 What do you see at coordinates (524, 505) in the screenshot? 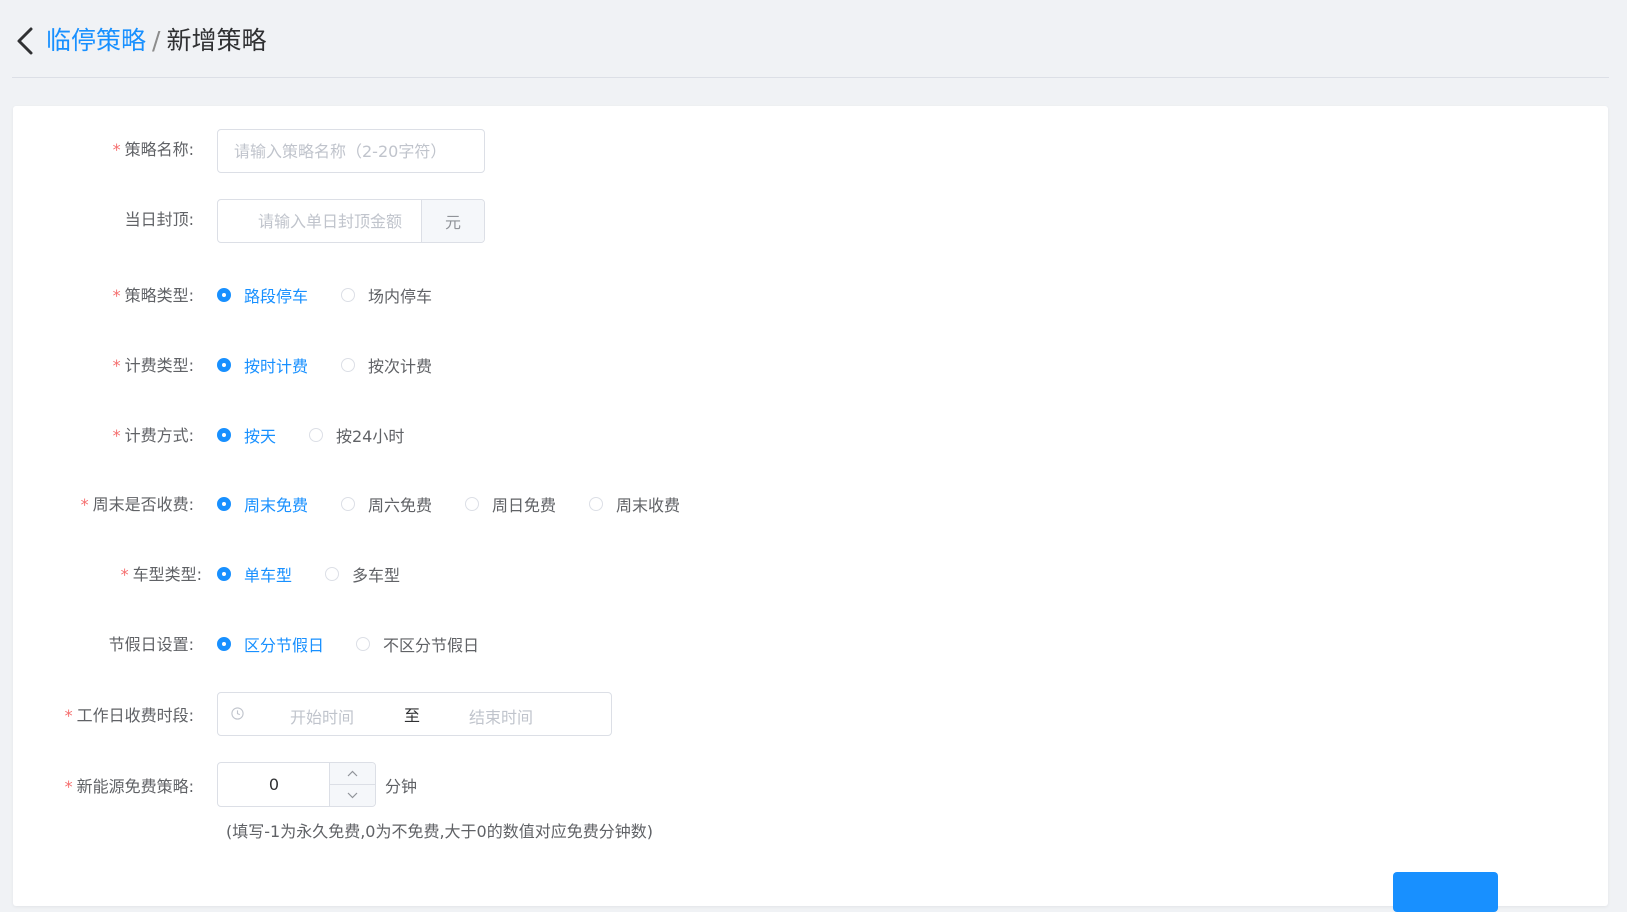
I see `radio-label: 周日免费` at bounding box center [524, 505].